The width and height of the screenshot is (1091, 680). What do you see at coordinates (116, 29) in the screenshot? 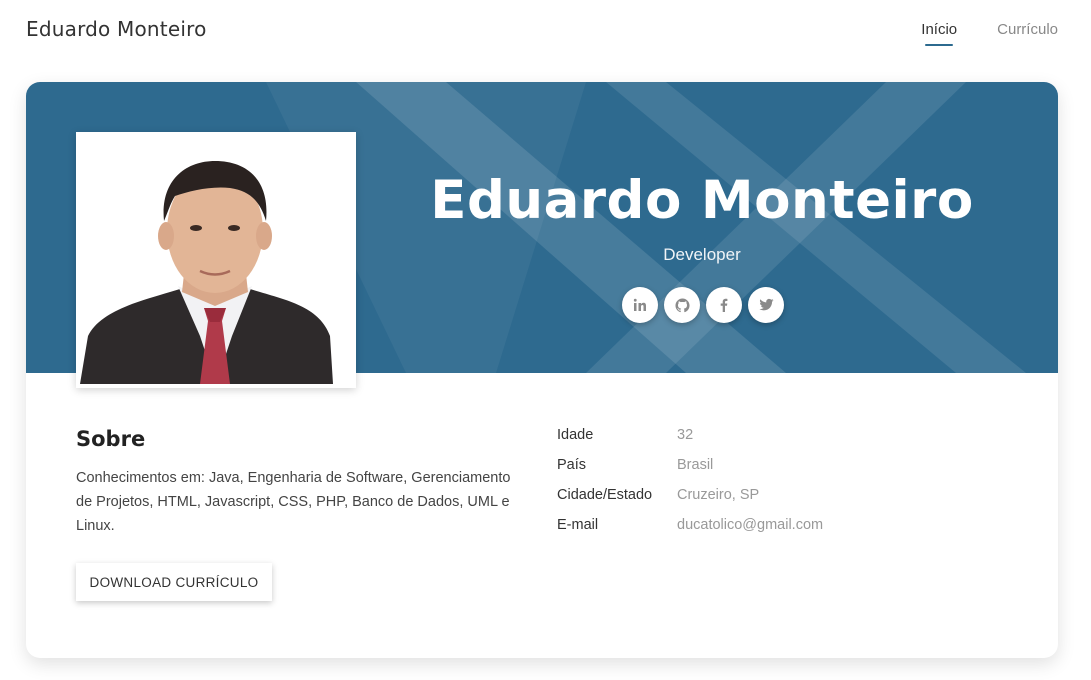
I see `brand-name: Eduardo Monteiro` at bounding box center [116, 29].